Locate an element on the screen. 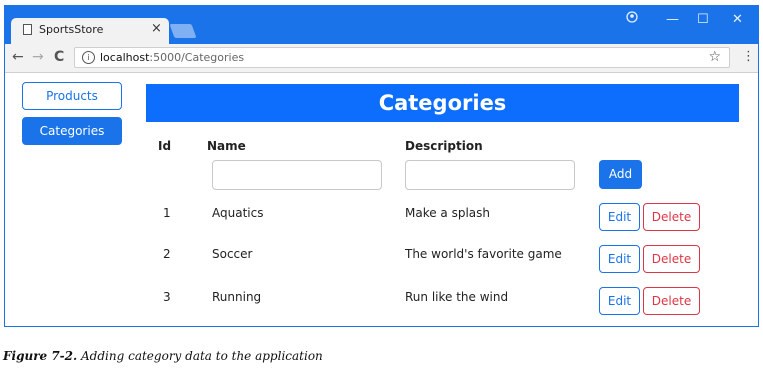  name-input is located at coordinates (297, 175).